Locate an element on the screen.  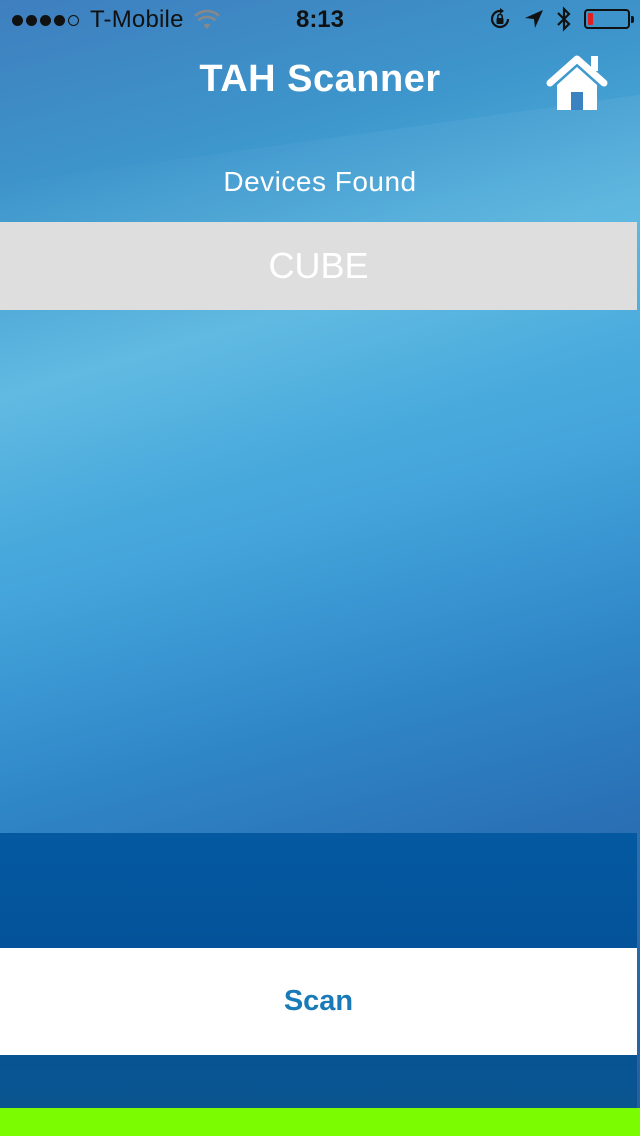
battery-level-fill is located at coordinates (590, 19).